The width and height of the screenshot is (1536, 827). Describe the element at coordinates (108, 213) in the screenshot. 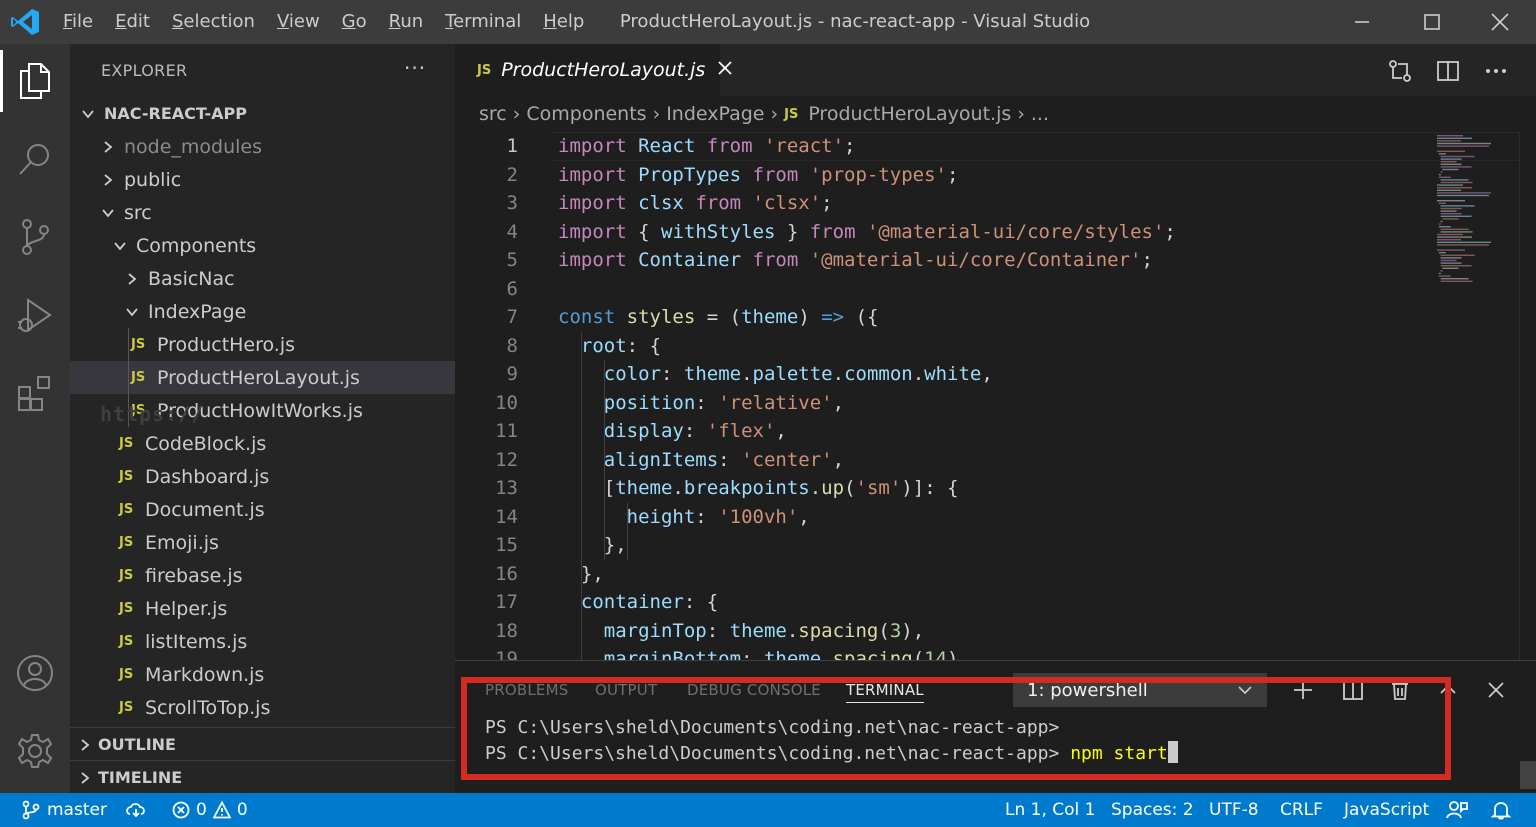

I see `chevron-down-icon` at that location.